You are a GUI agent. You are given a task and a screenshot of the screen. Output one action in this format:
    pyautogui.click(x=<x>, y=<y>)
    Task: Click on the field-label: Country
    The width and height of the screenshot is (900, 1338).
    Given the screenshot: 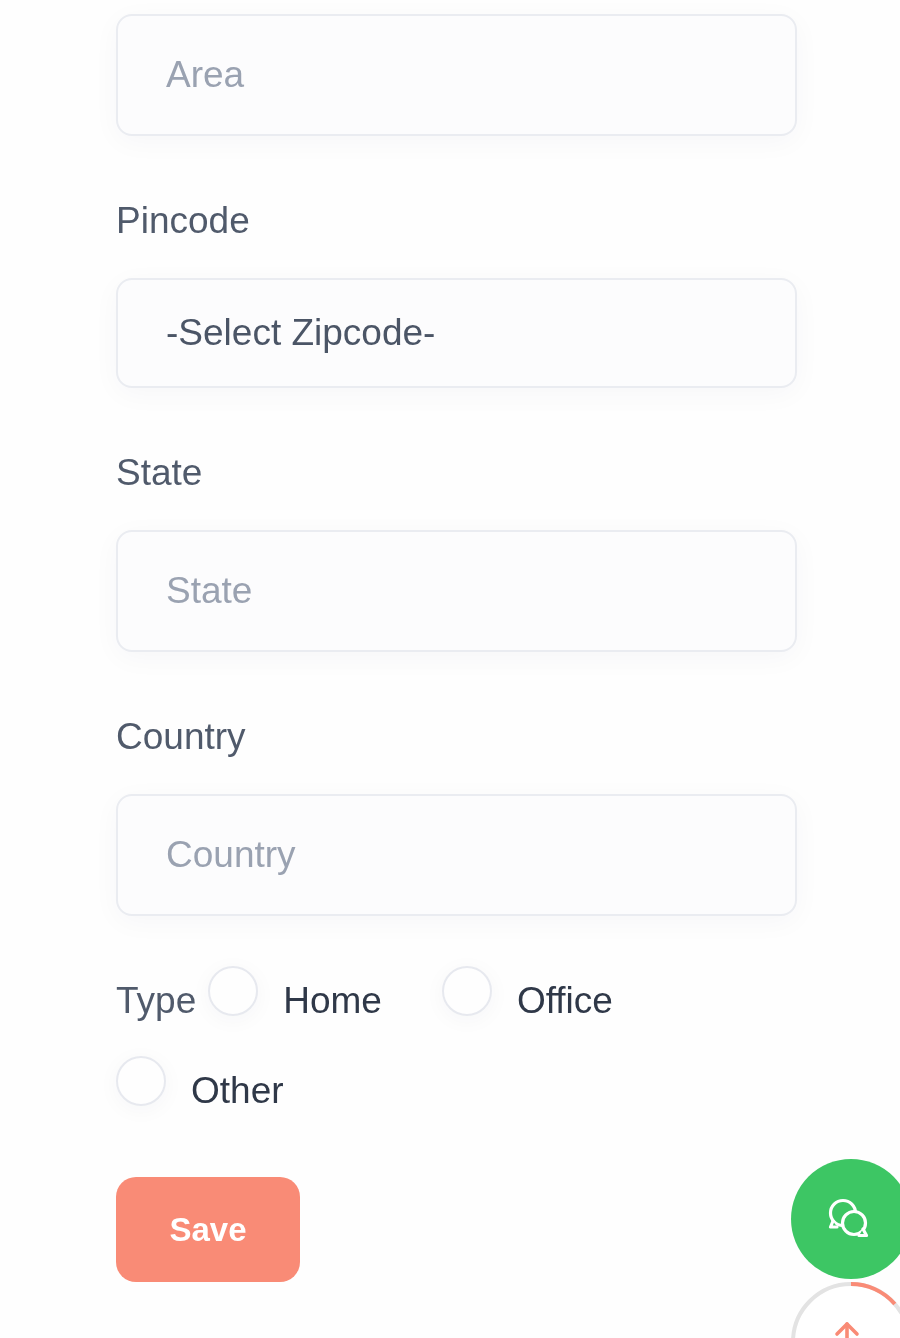 What is the action you would take?
    pyautogui.click(x=181, y=737)
    